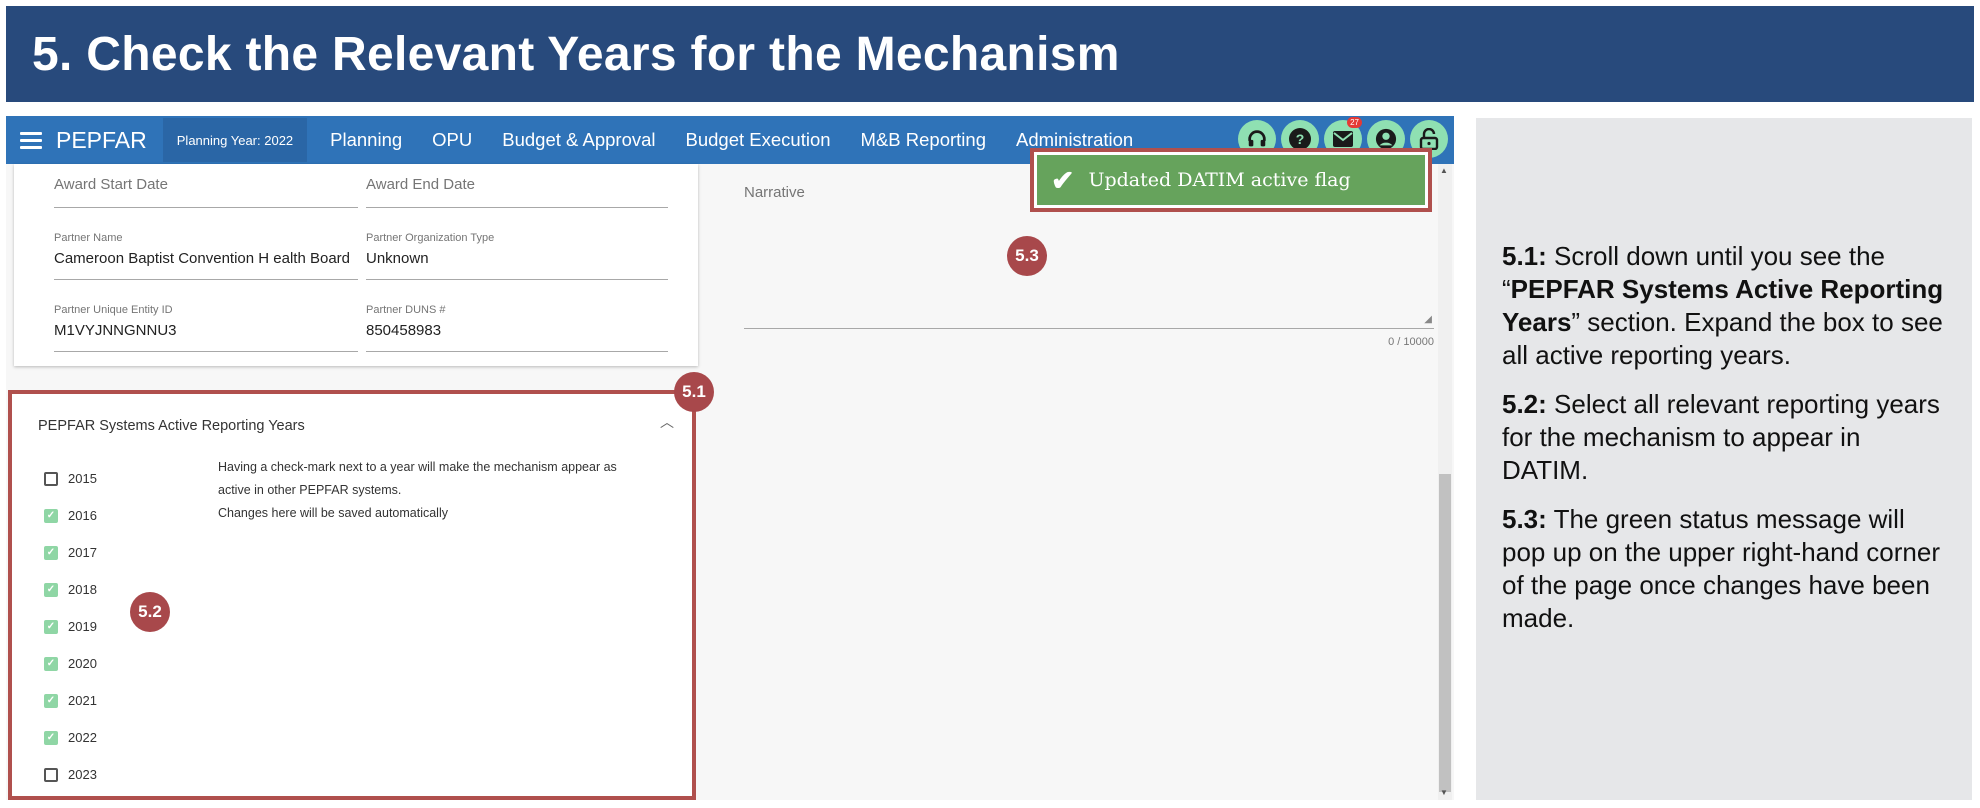 This screenshot has height=808, width=1980. What do you see at coordinates (113, 310) in the screenshot?
I see `partner-uei-label: Partner Unique Entity ID` at bounding box center [113, 310].